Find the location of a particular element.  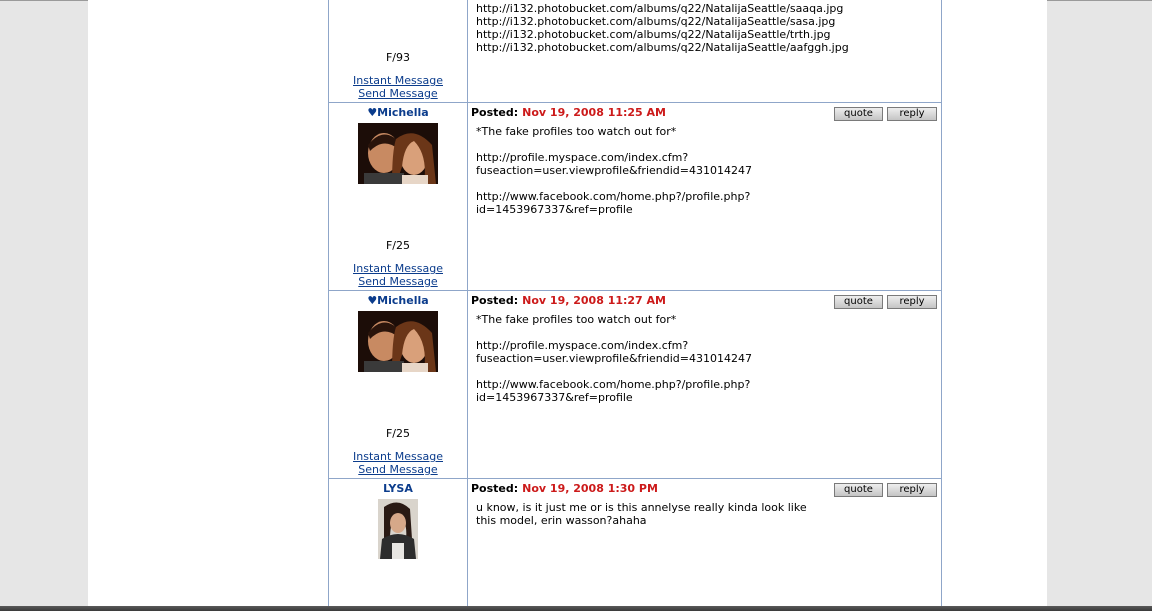

author-demographic: F/93 is located at coordinates (398, 57).